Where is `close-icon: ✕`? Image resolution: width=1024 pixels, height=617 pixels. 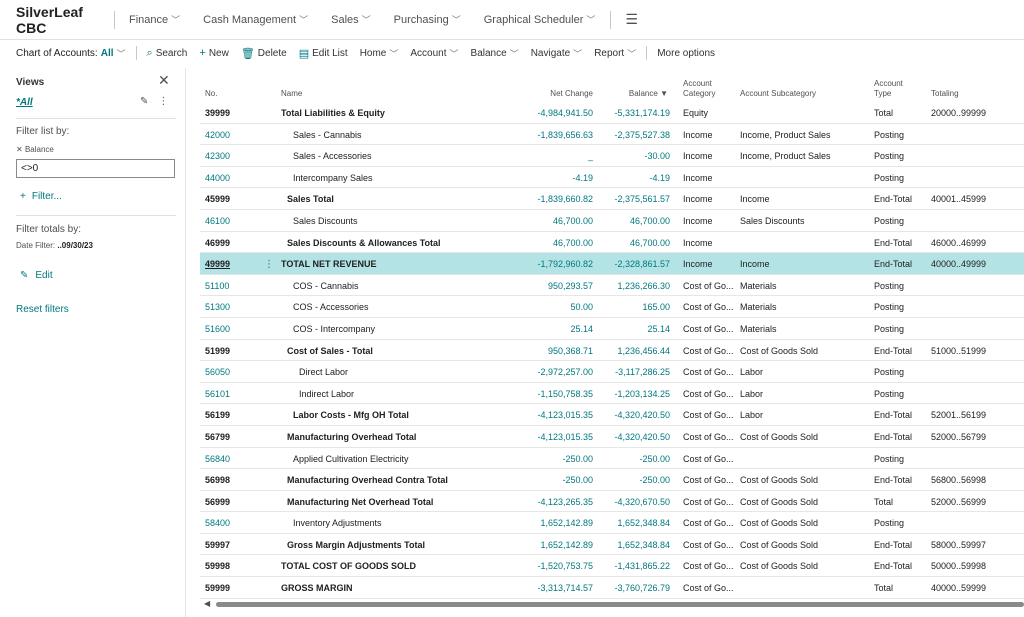 close-icon: ✕ is located at coordinates (164, 80).